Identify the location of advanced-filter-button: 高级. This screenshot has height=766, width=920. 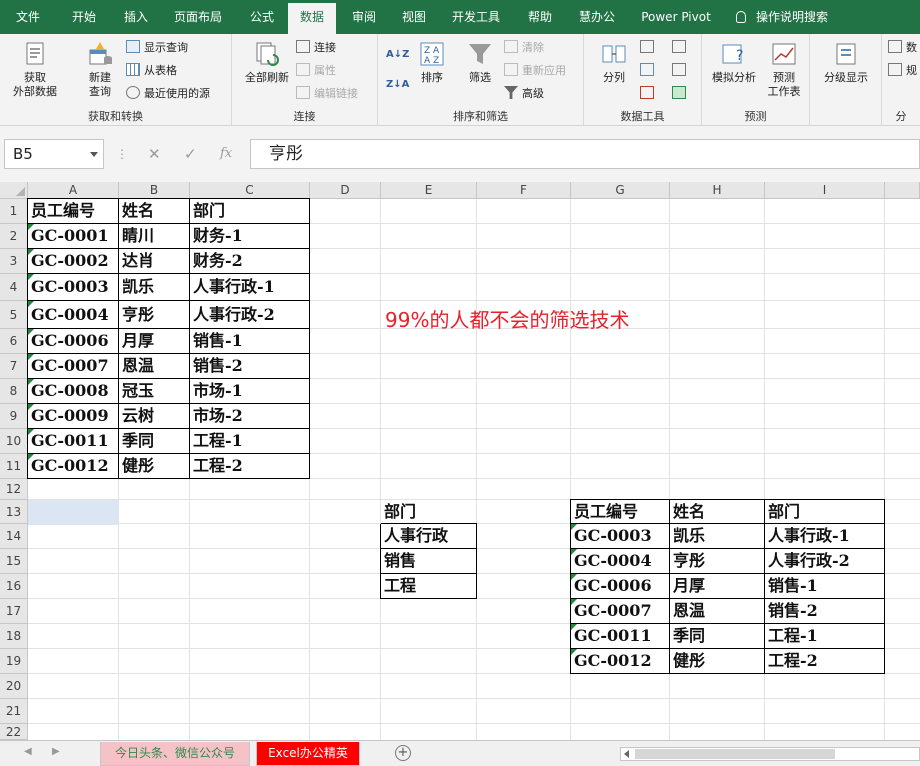
(524, 94).